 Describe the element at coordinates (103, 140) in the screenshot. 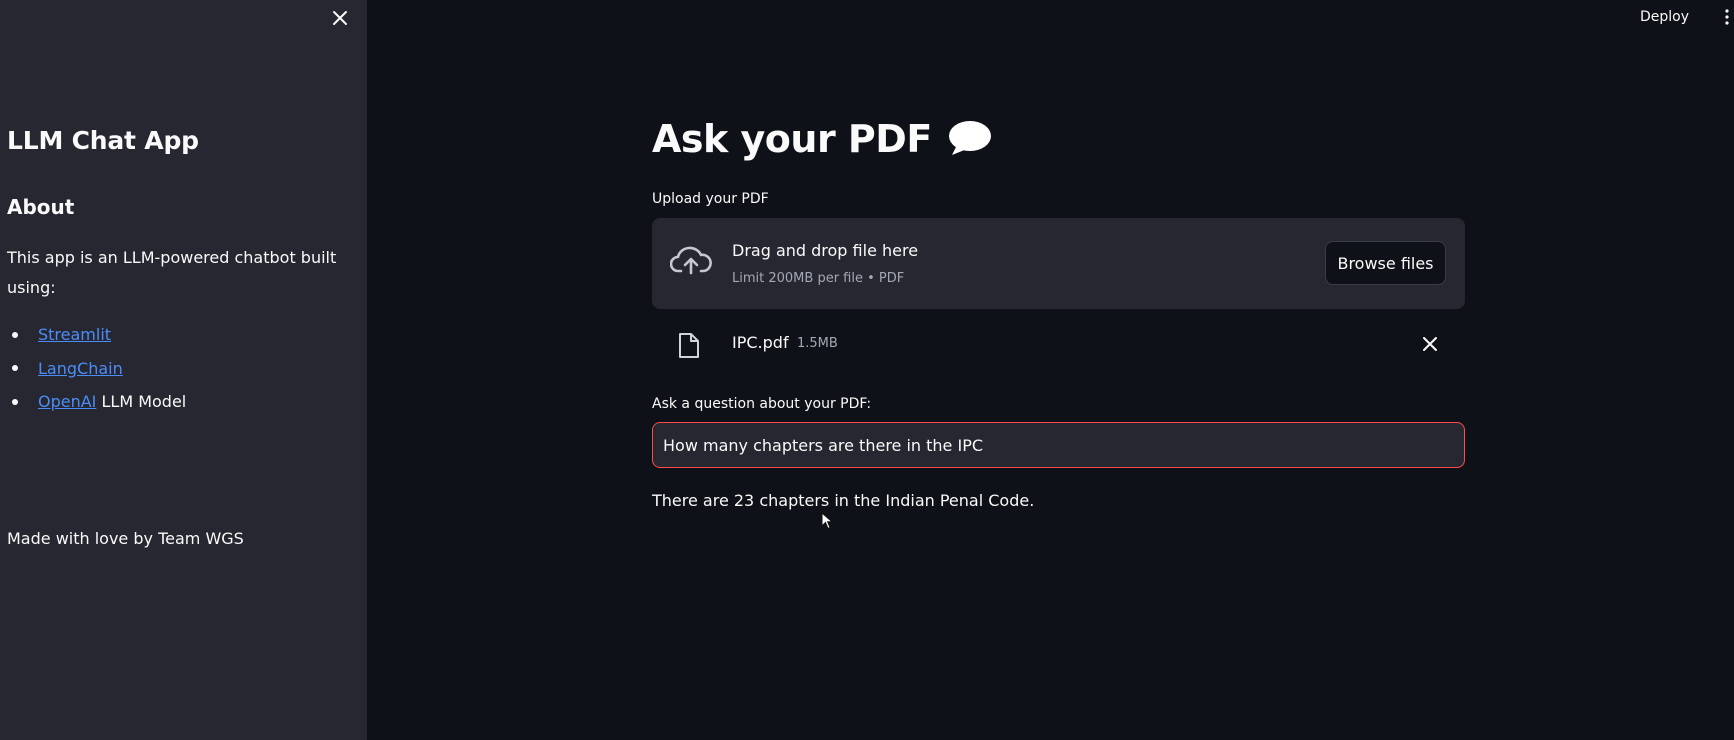

I see `sidebar-title: LLM Chat App` at that location.